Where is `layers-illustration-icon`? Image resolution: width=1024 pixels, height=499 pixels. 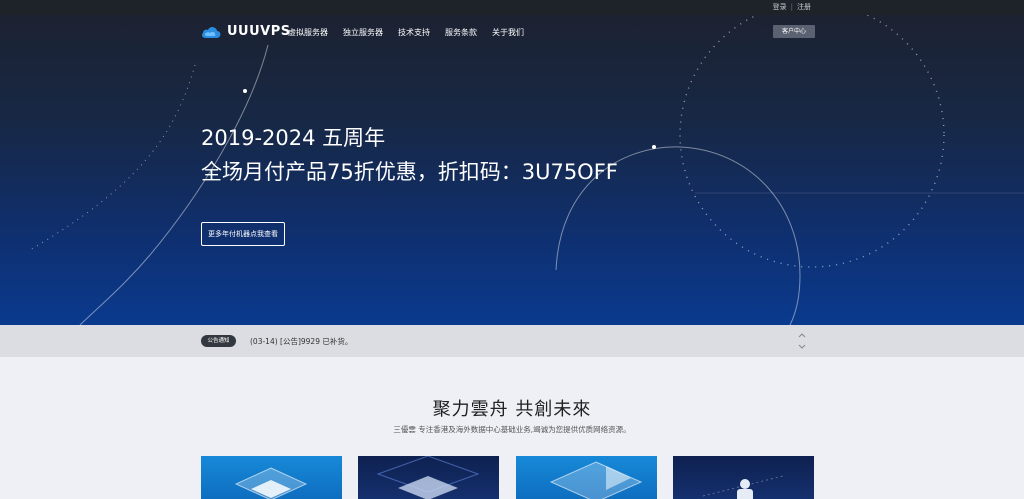 layers-illustration-icon is located at coordinates (428, 477).